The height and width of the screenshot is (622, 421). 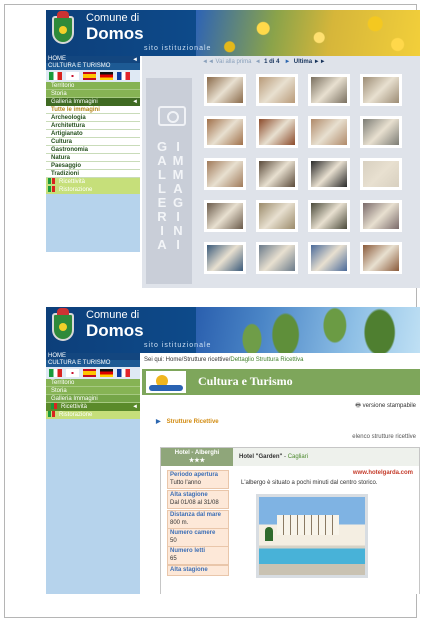 What do you see at coordinates (93, 174) in the screenshot?
I see `sidebar-subitem-tradizioni: Tradizioni` at bounding box center [93, 174].